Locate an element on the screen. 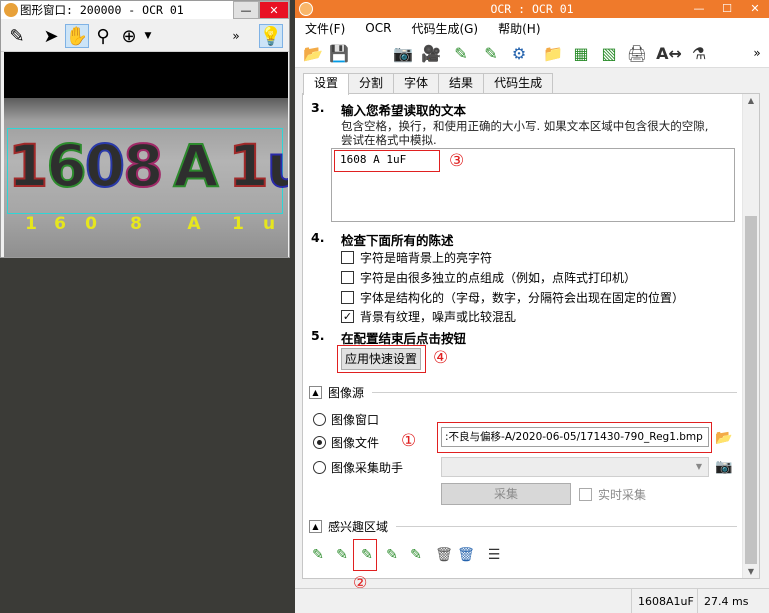 This screenshot has width=769, height=613. grid-icon: ▧ is located at coordinates (609, 53).